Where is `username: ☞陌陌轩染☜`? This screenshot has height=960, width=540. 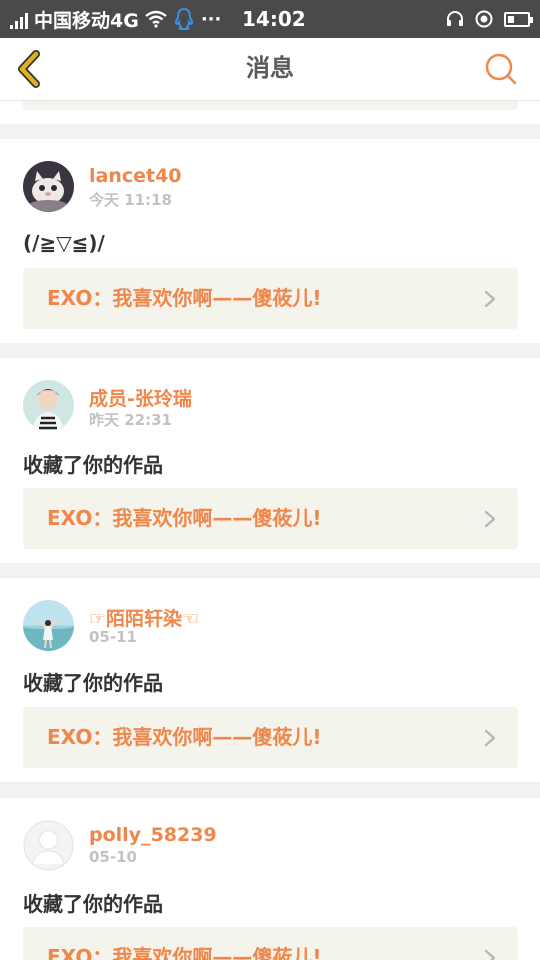 username: ☞陌陌轩染☜ is located at coordinates (144, 617).